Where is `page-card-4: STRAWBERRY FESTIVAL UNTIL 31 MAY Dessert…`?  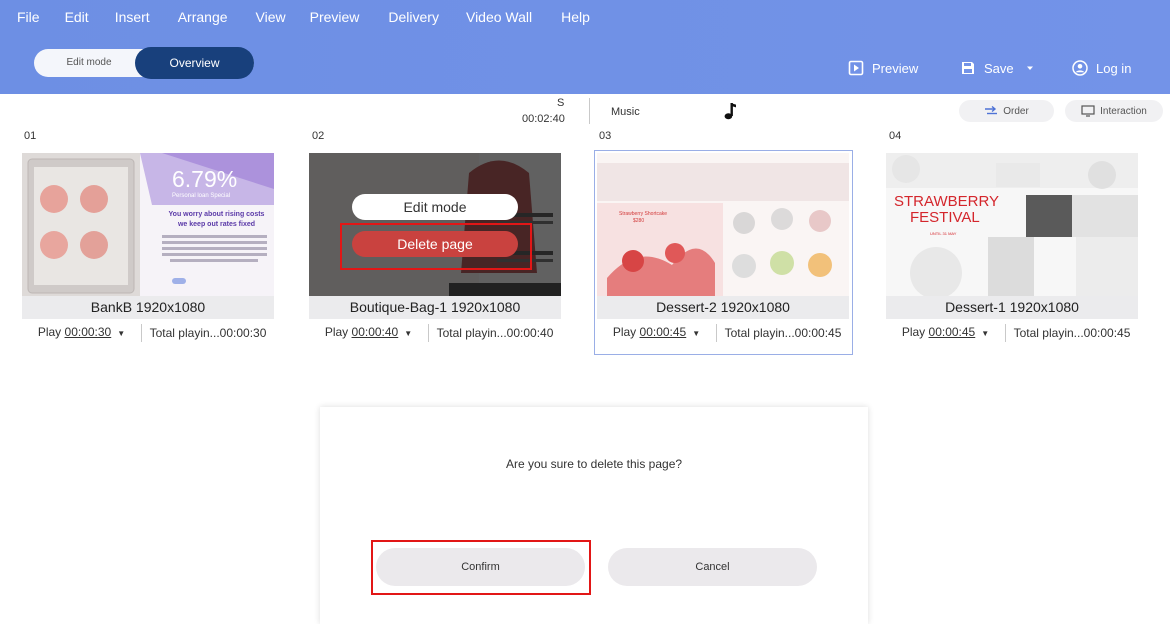 page-card-4: STRAWBERRY FESTIVAL UNTIL 31 MAY Dessert… is located at coordinates (1012, 249).